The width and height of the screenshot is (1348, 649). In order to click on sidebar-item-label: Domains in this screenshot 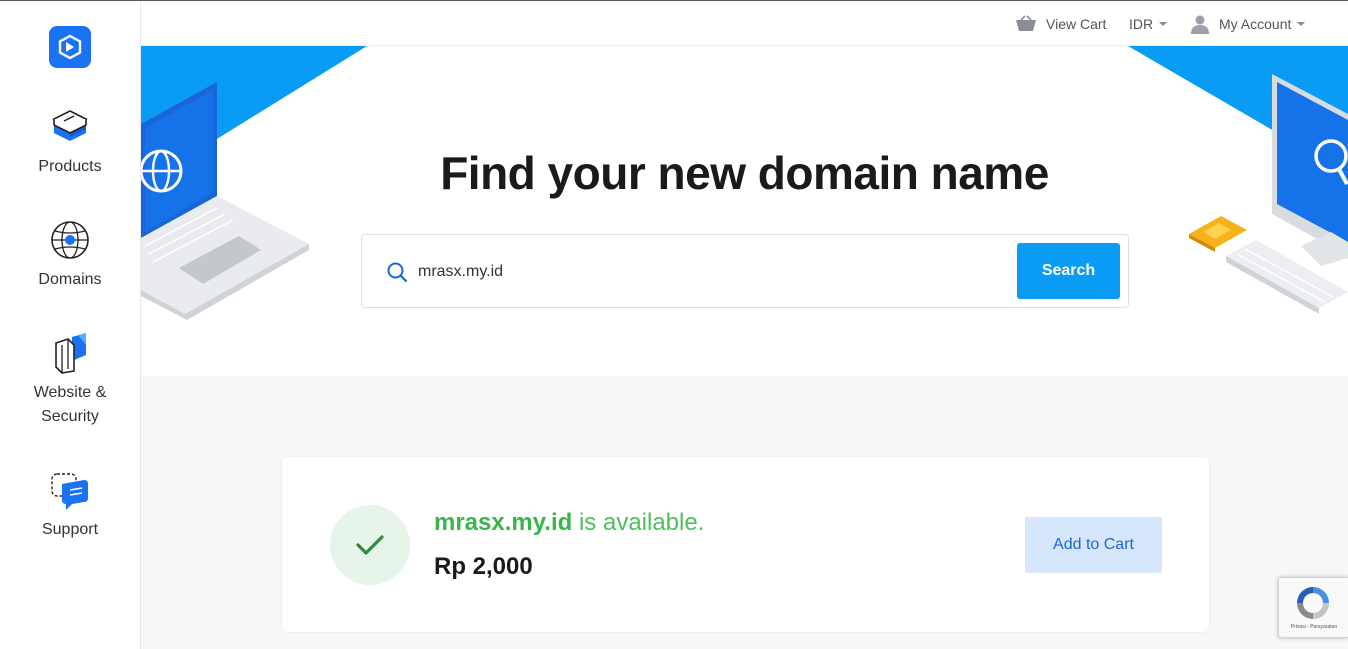, I will do `click(70, 279)`.